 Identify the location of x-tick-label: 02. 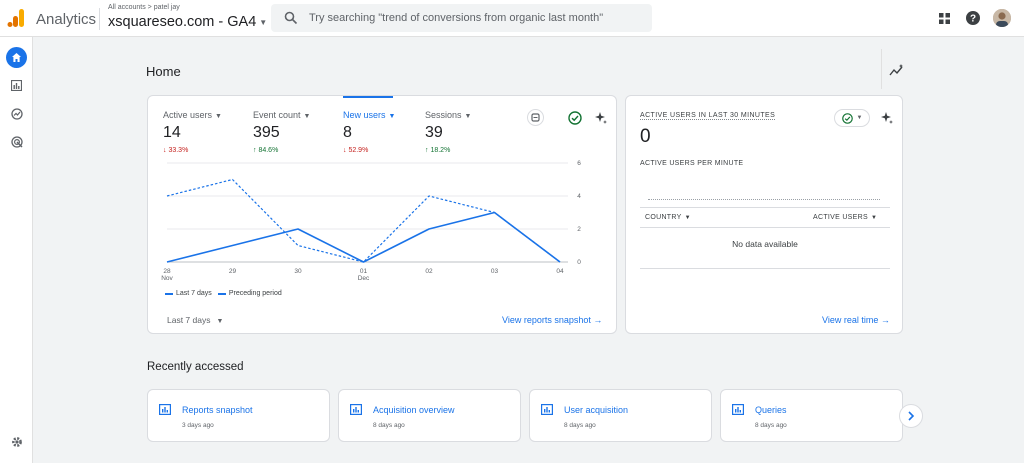
(429, 271).